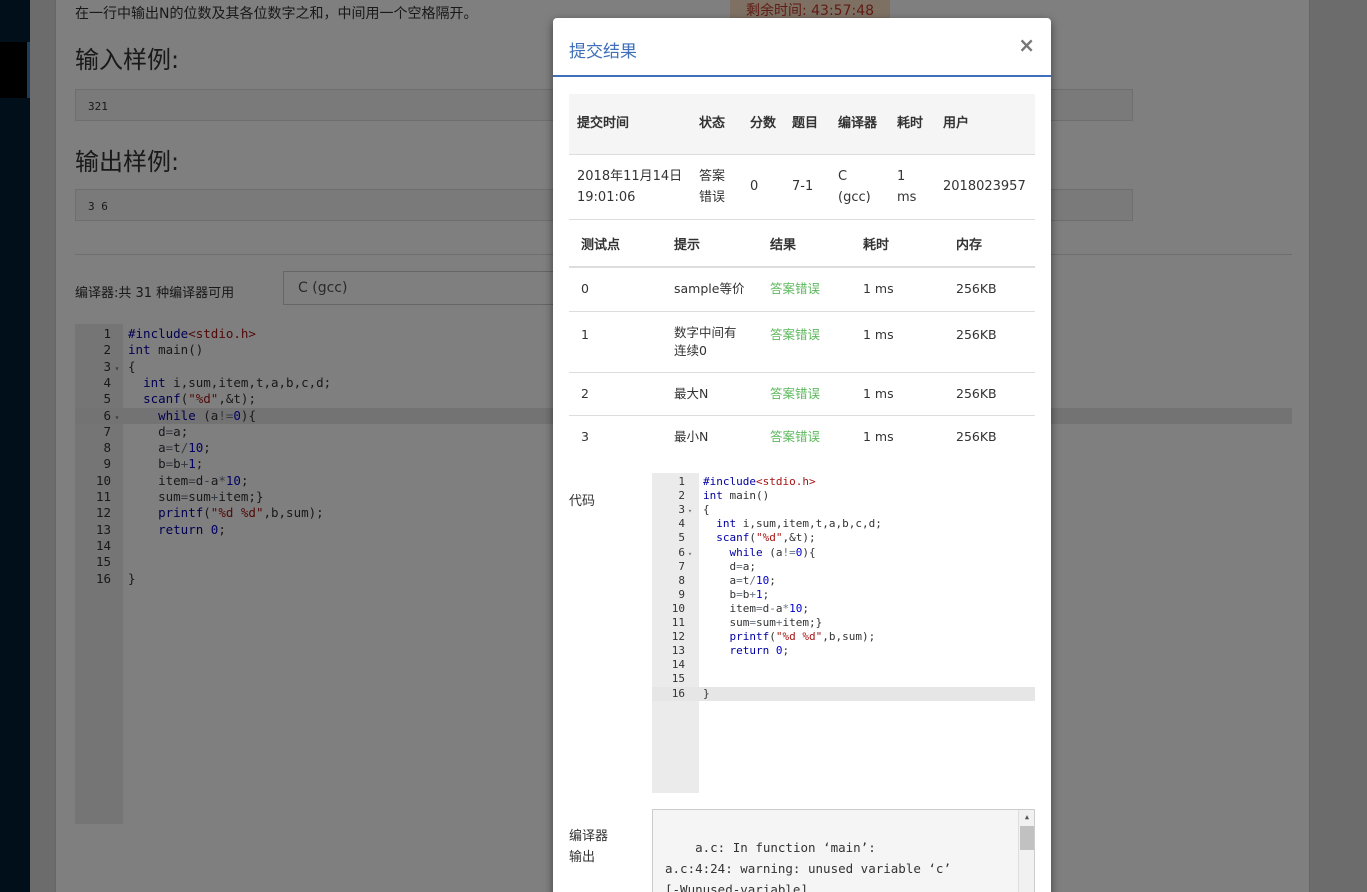  Describe the element at coordinates (681, 524) in the screenshot. I see `line-number: 4` at that location.